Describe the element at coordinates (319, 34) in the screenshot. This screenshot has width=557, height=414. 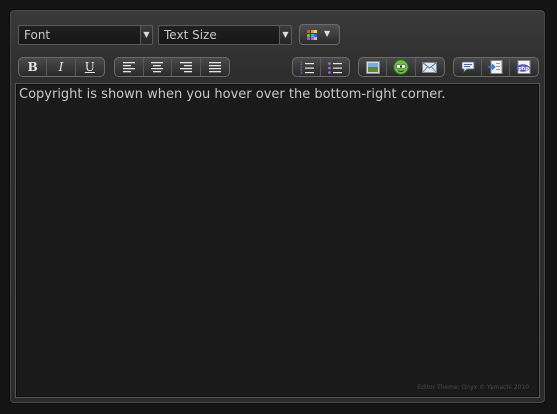
I see `font-color-button: ▼` at that location.